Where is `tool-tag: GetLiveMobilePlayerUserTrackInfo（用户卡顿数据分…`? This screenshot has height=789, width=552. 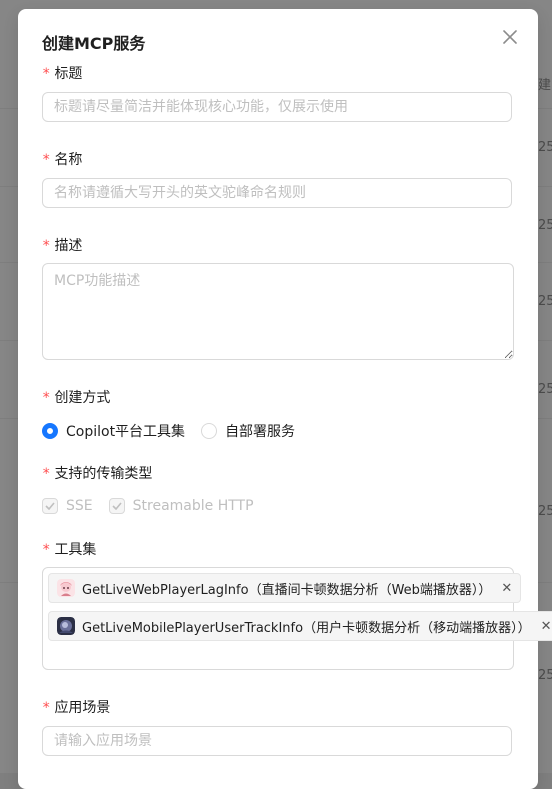 tool-tag: GetLiveMobilePlayerUserTrackInfo（用户卡顿数据分… is located at coordinates (300, 626).